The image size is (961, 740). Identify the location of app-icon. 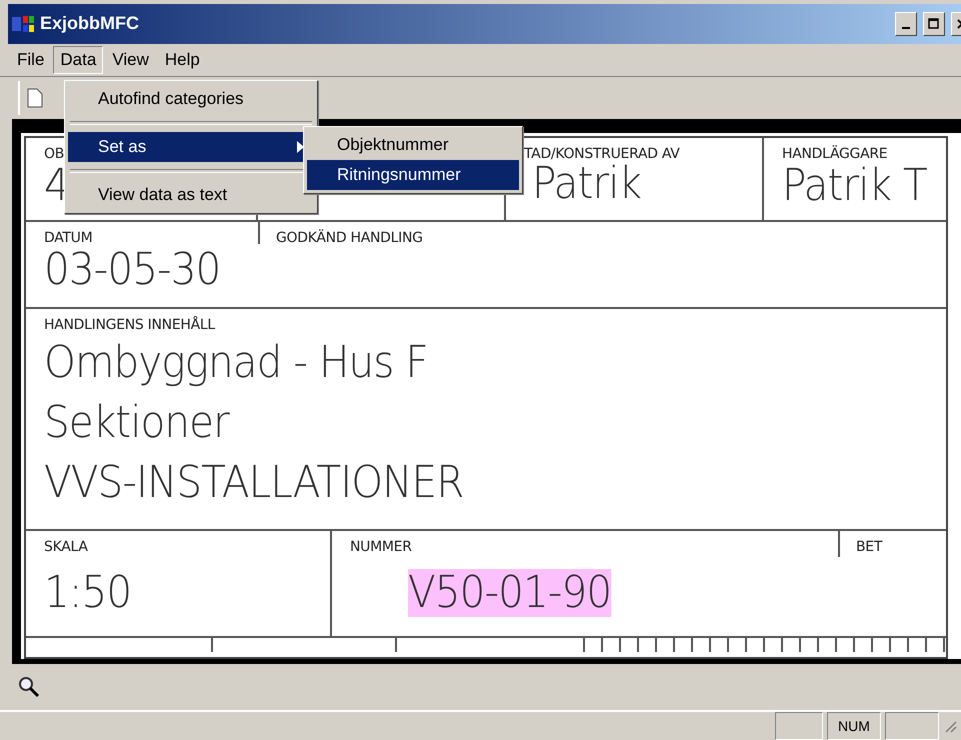
(23, 23).